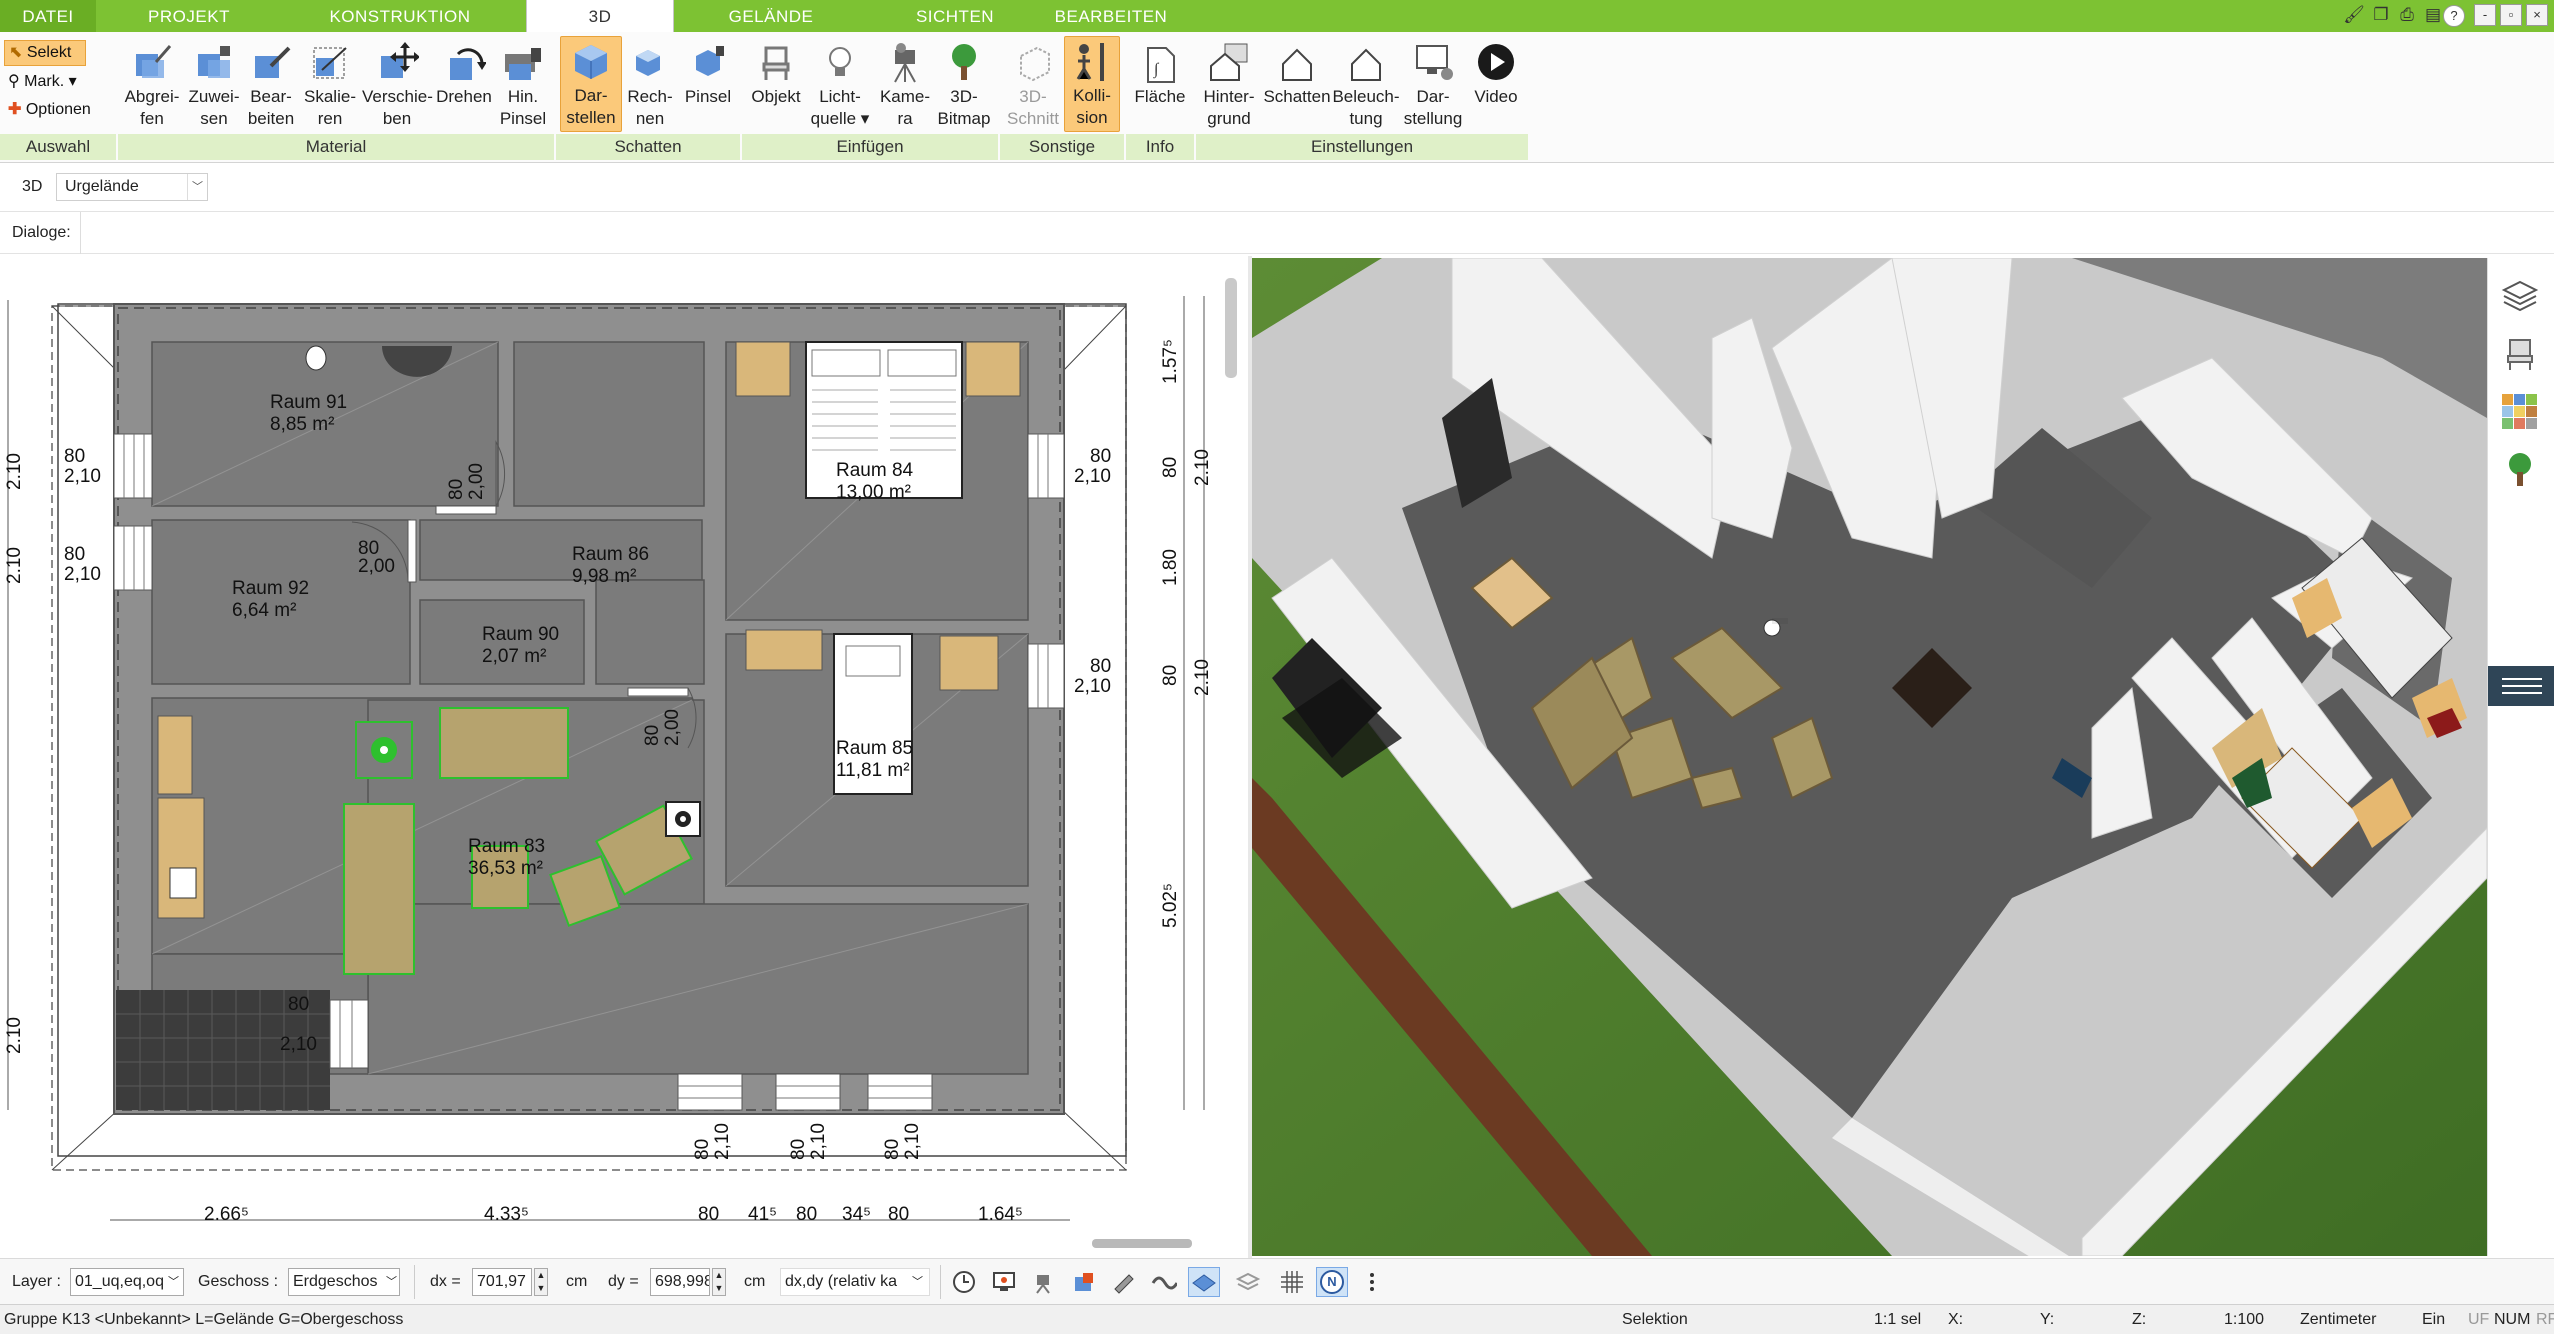  Describe the element at coordinates (1164, 1282) in the screenshot. I see `pattern-icon` at that location.